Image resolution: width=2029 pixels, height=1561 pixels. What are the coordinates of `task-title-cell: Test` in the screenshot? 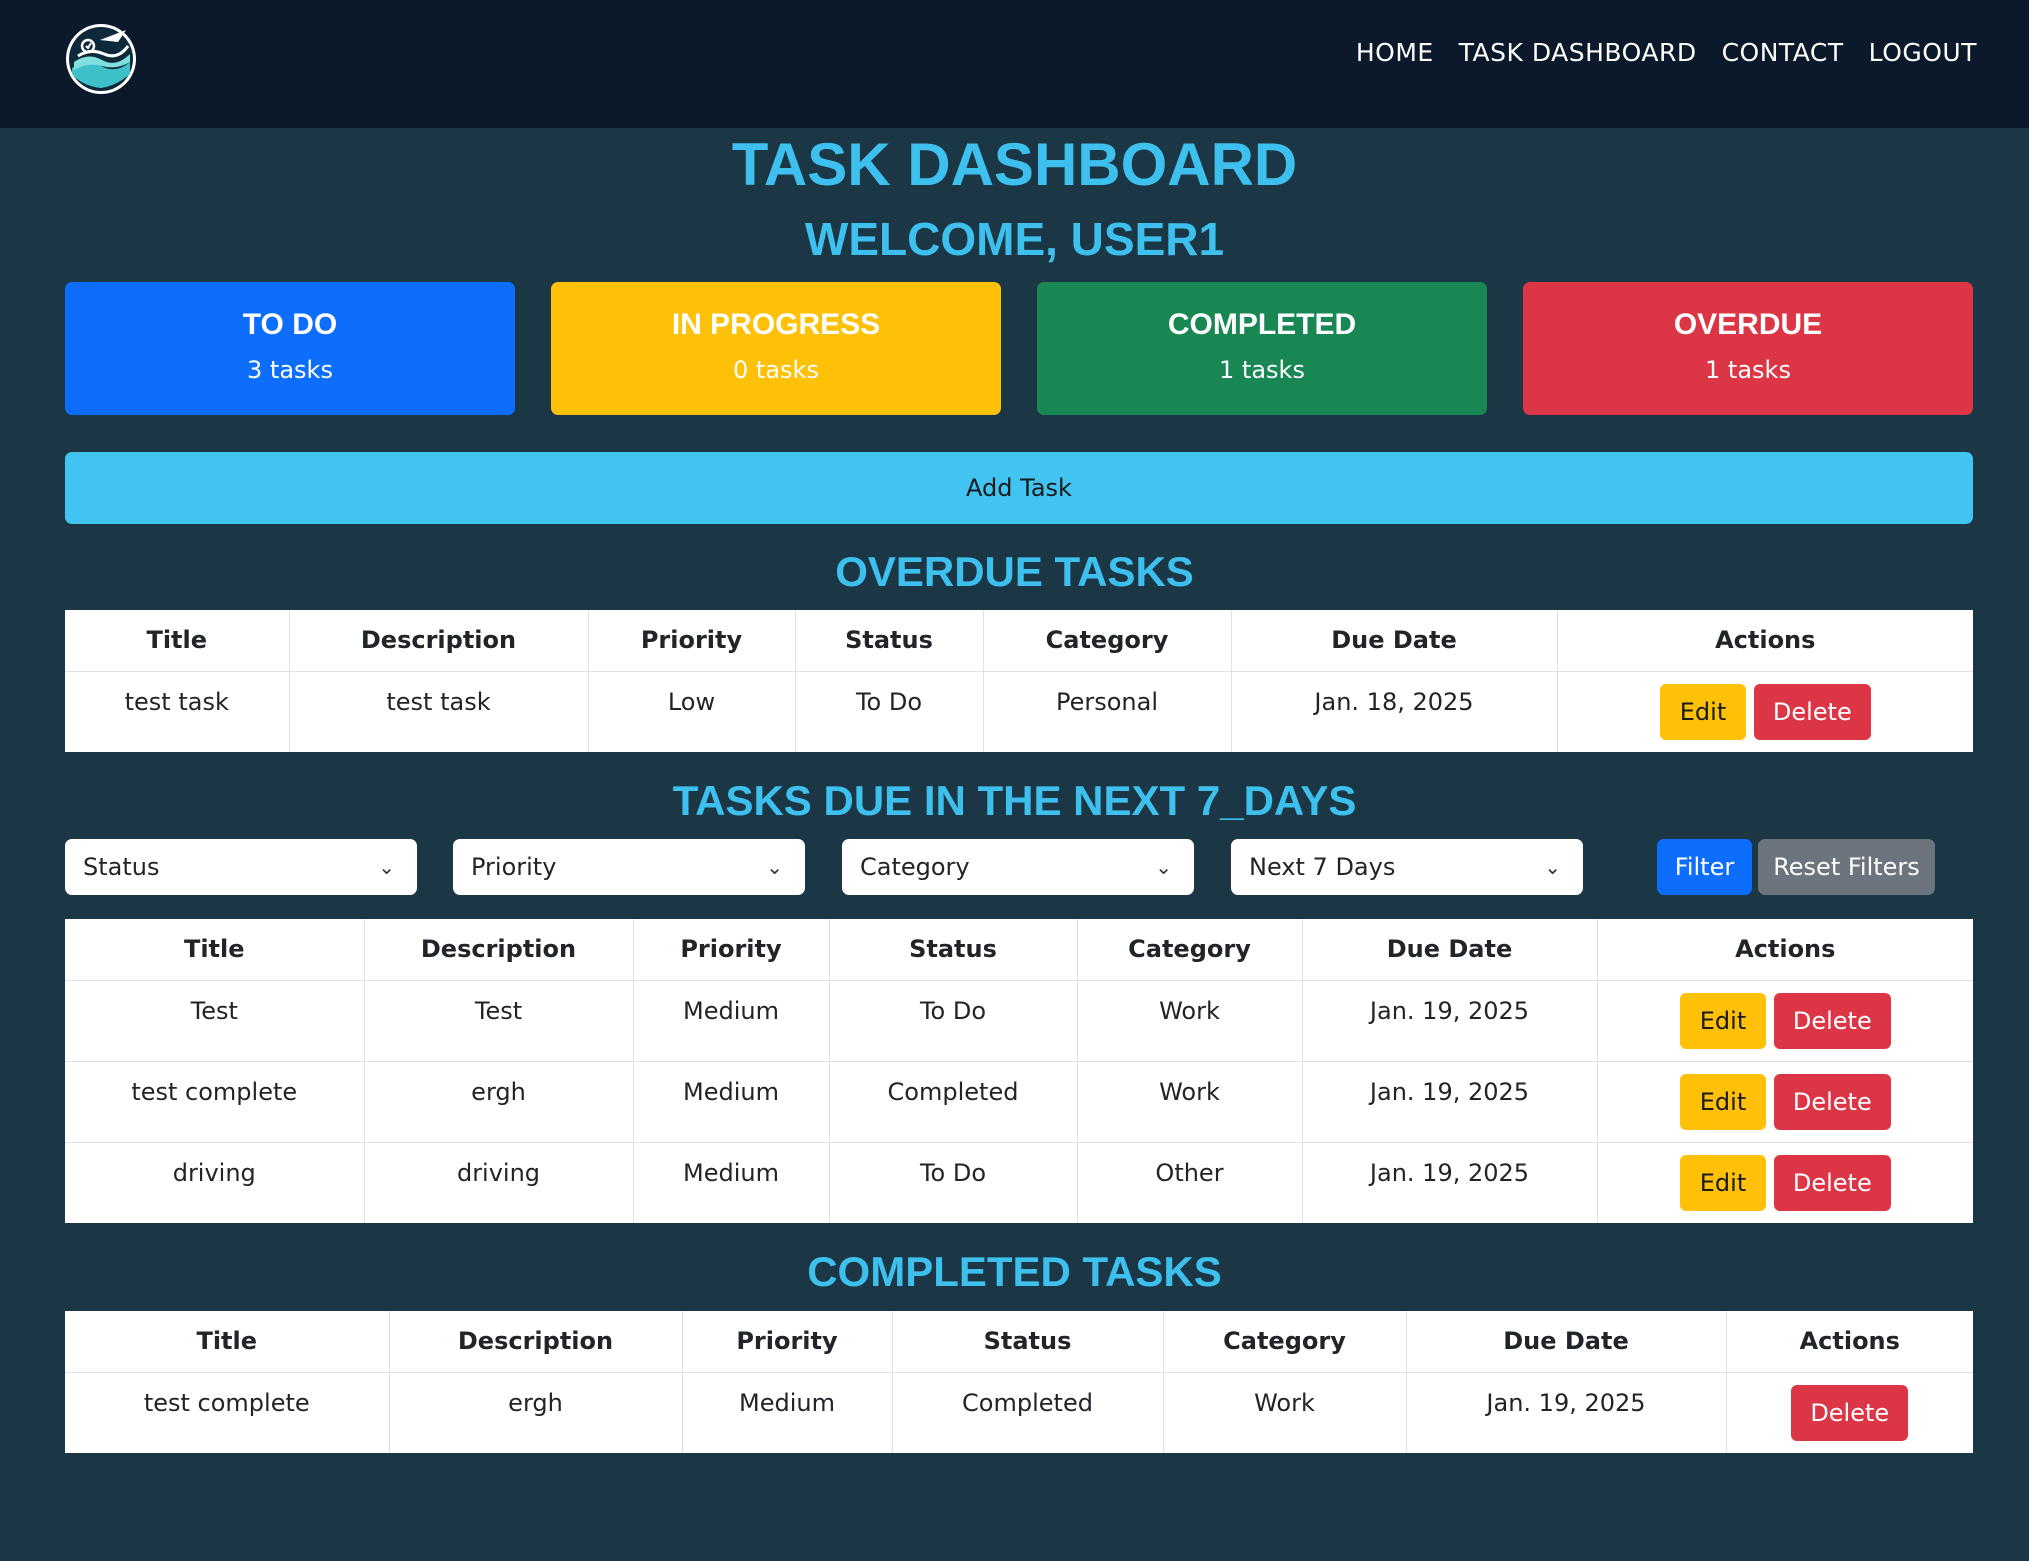 It's located at (214, 1020).